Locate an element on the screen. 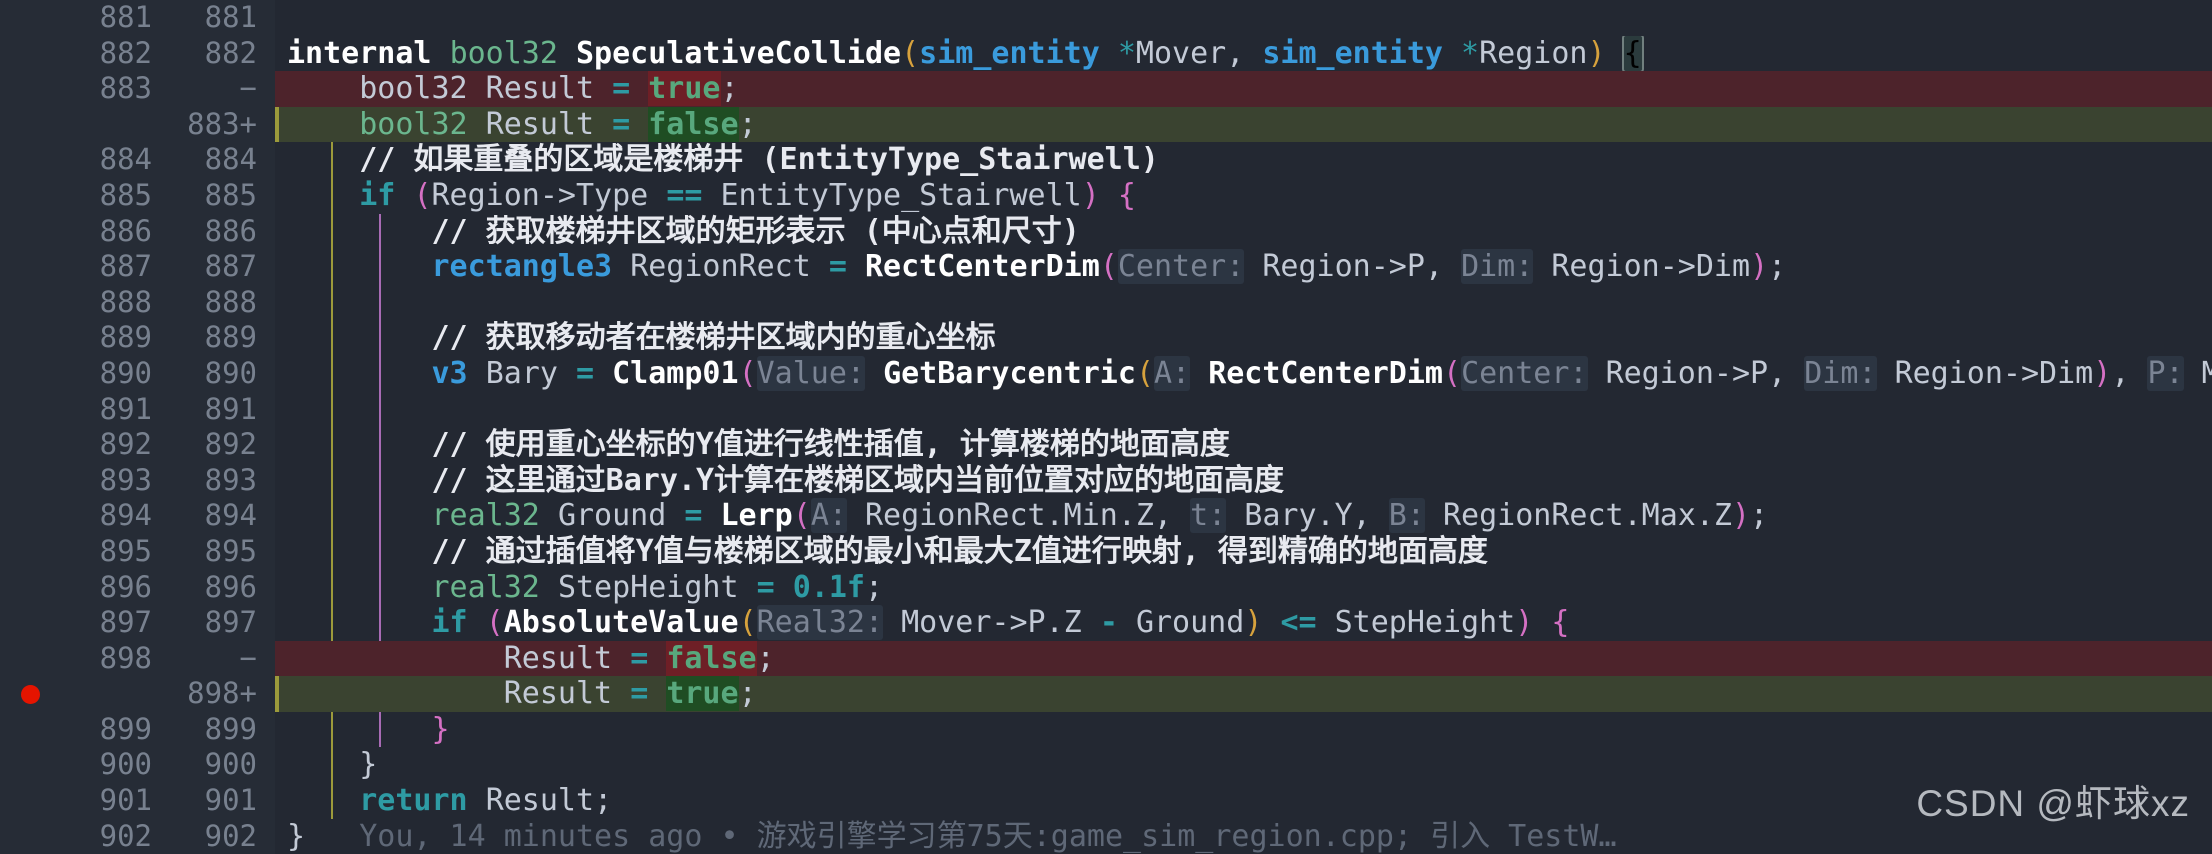 This screenshot has width=2212, height=854. code-cell: // 如果重叠的区域是楼梯井 (EntityType_Stairwell) is located at coordinates (1243, 160).